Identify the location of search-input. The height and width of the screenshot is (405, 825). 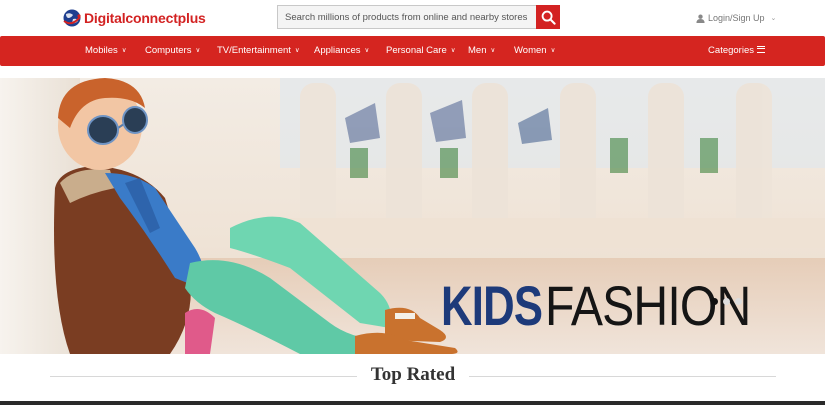
(406, 17).